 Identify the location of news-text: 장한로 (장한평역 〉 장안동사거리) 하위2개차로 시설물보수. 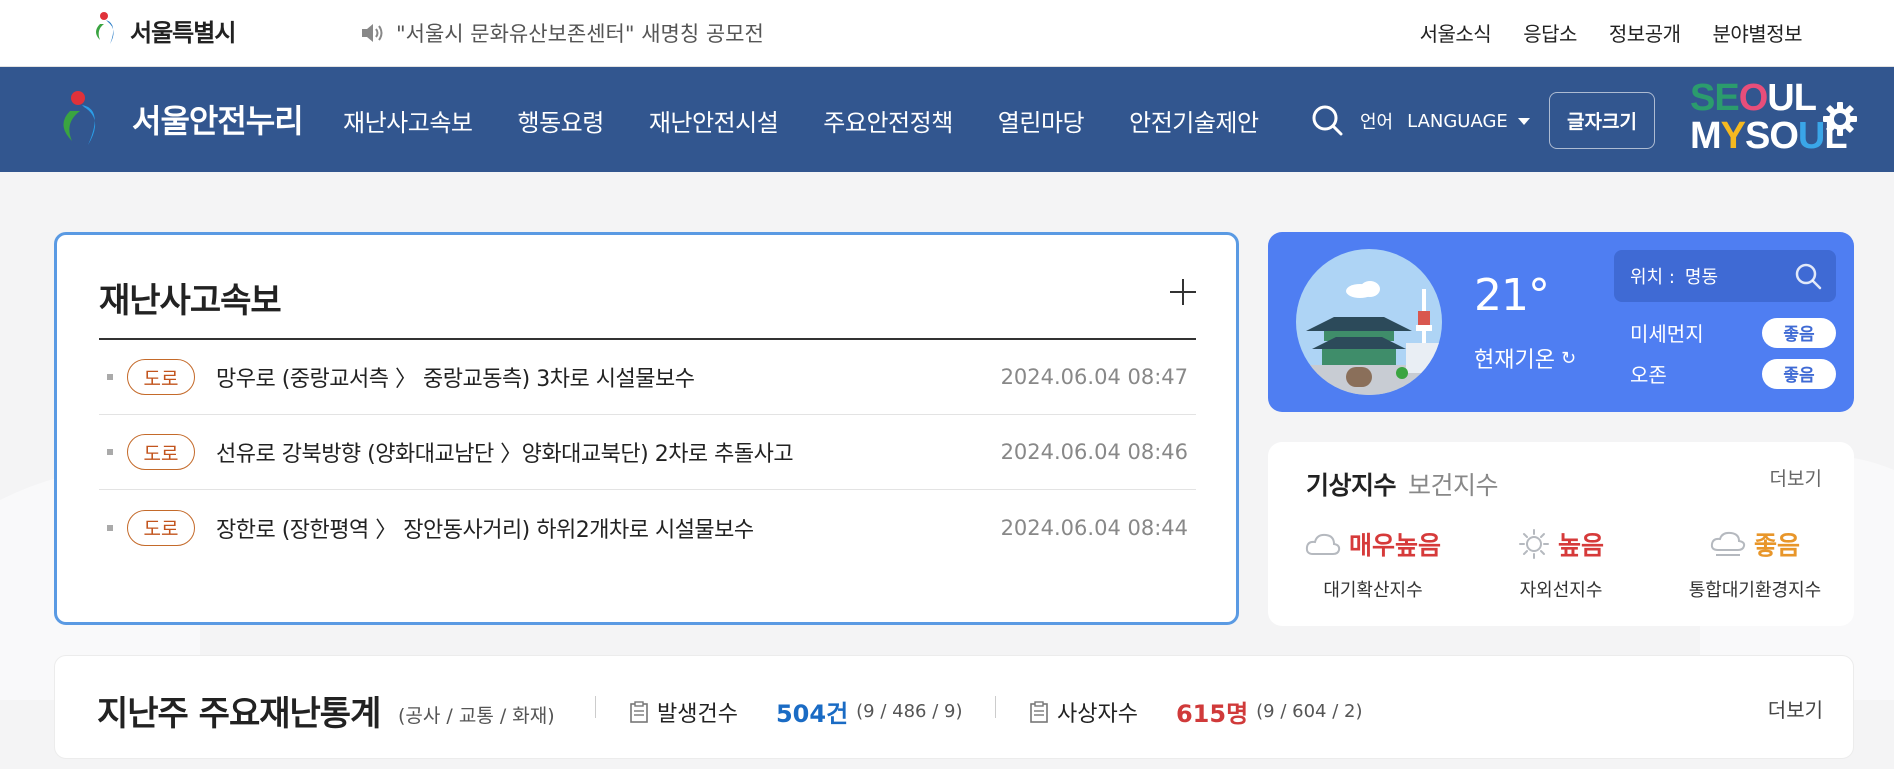
(485, 530).